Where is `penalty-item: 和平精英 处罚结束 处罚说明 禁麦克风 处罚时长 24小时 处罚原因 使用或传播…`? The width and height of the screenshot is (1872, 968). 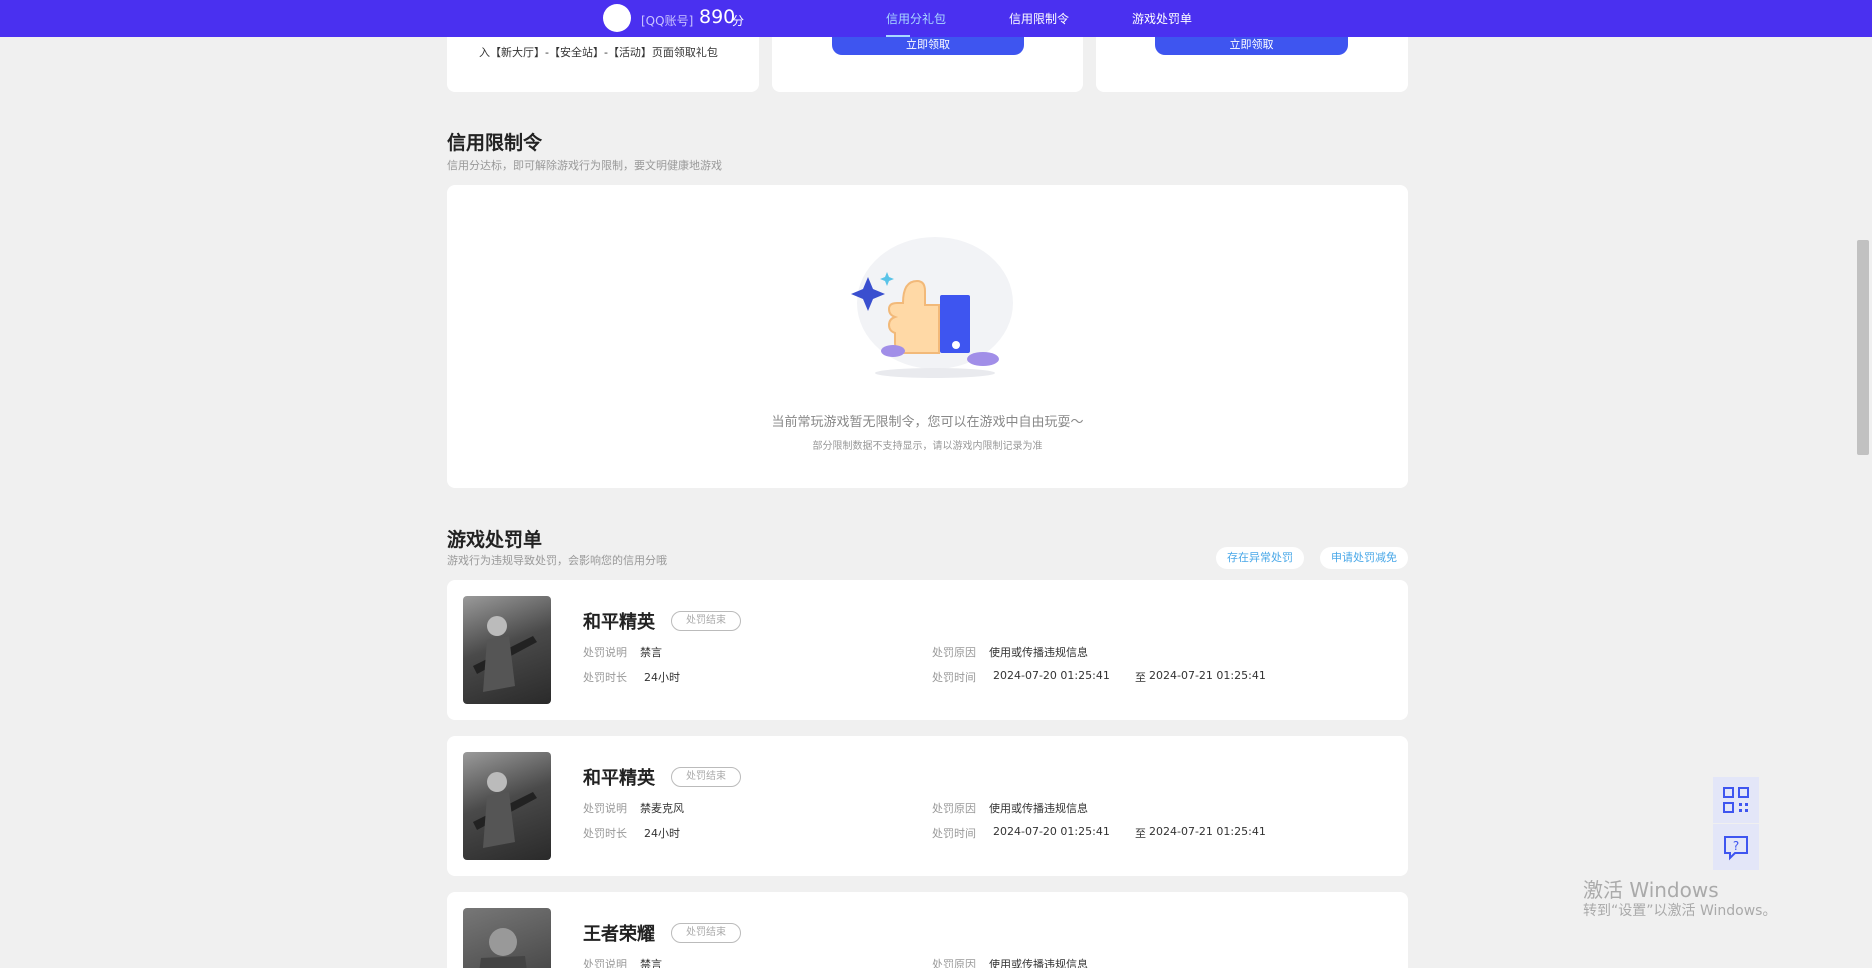 penalty-item: 和平精英 处罚结束 处罚说明 禁麦克风 处罚时长 24小时 处罚原因 使用或传播… is located at coordinates (927, 806).